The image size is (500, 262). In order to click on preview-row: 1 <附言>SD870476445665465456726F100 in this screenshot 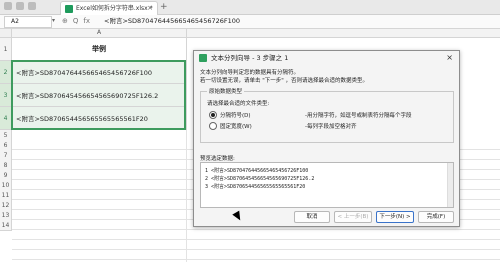, I will do `click(257, 171)`.